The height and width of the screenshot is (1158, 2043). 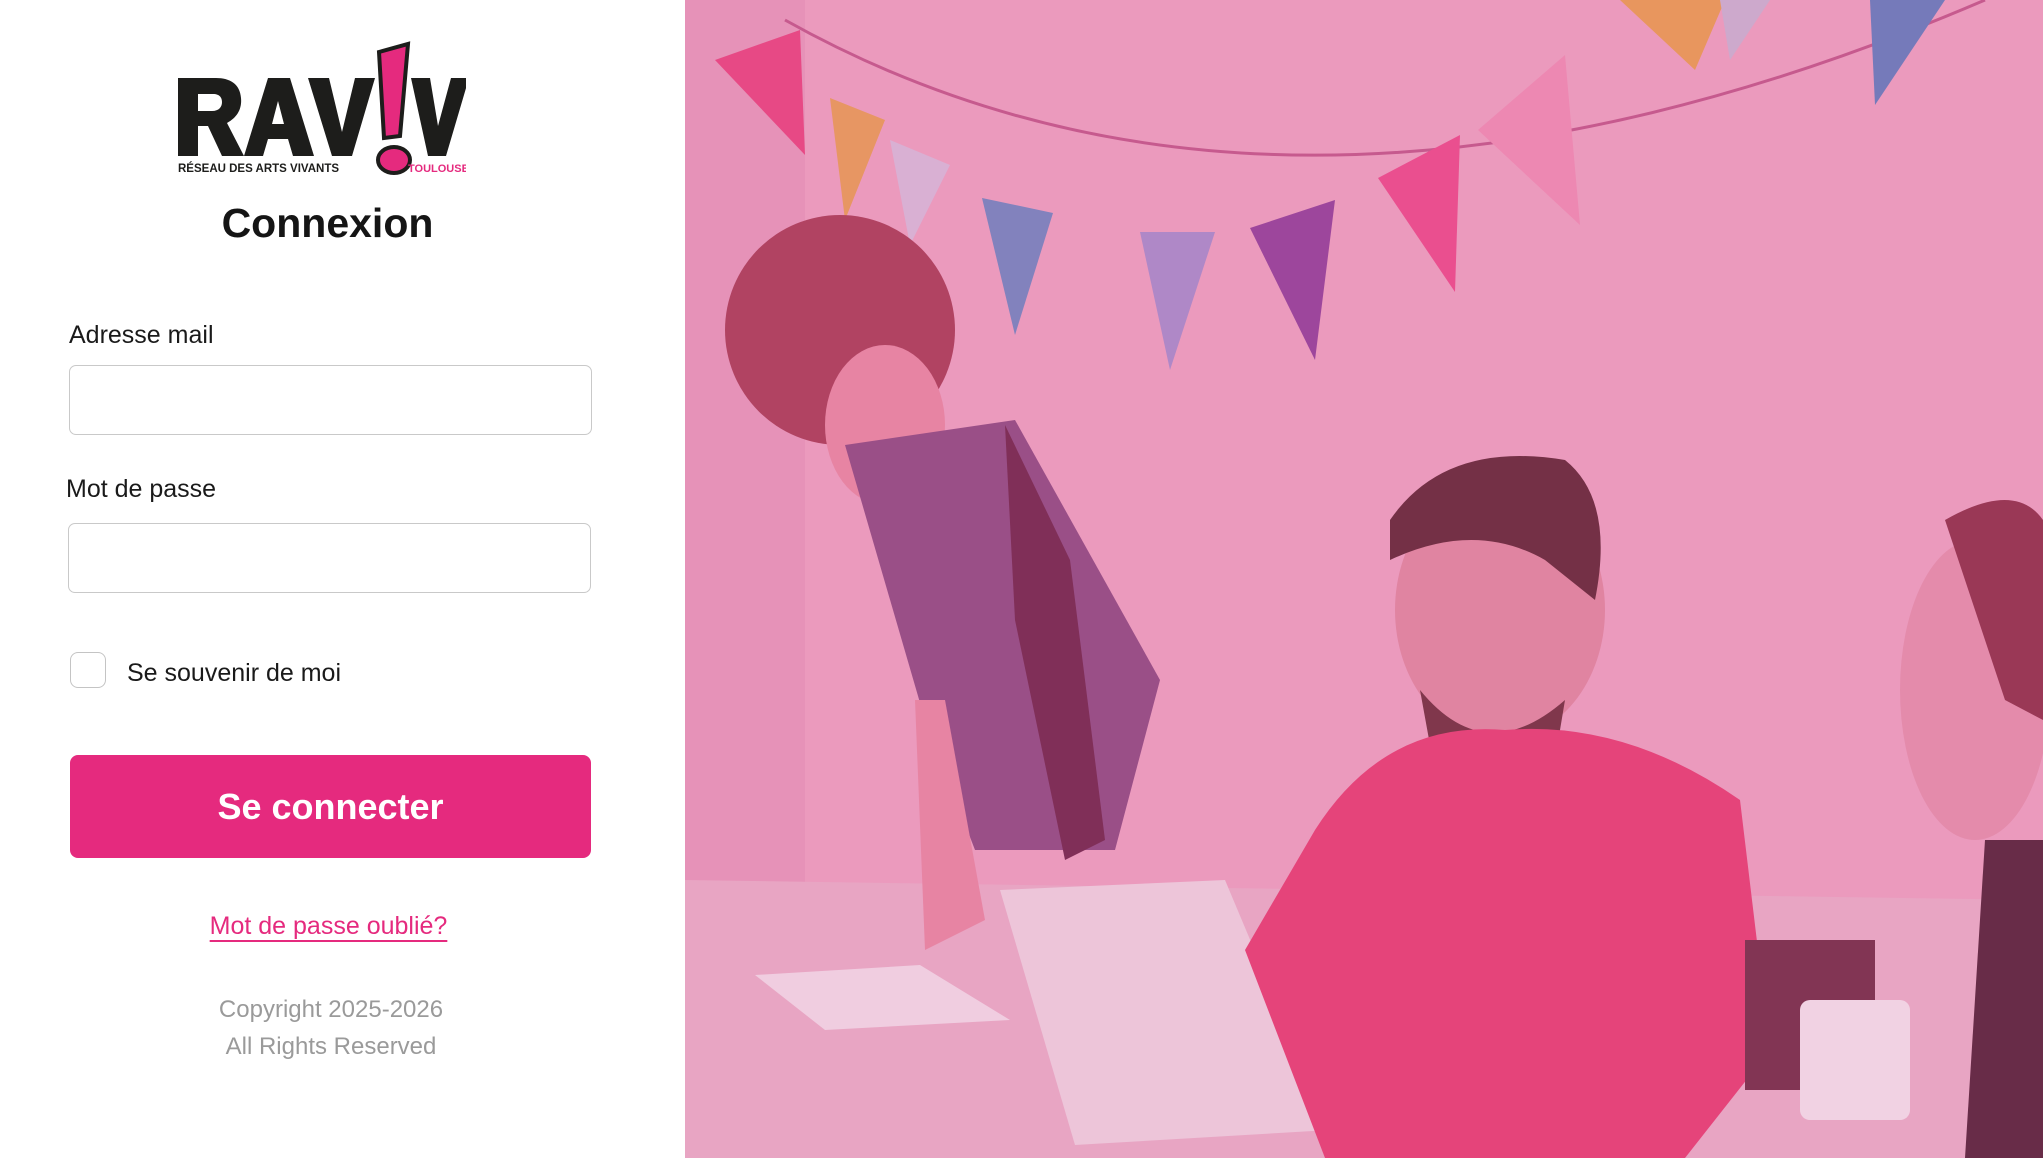 I want to click on copyright-text: Copyright 2025-2026, so click(x=331, y=1009).